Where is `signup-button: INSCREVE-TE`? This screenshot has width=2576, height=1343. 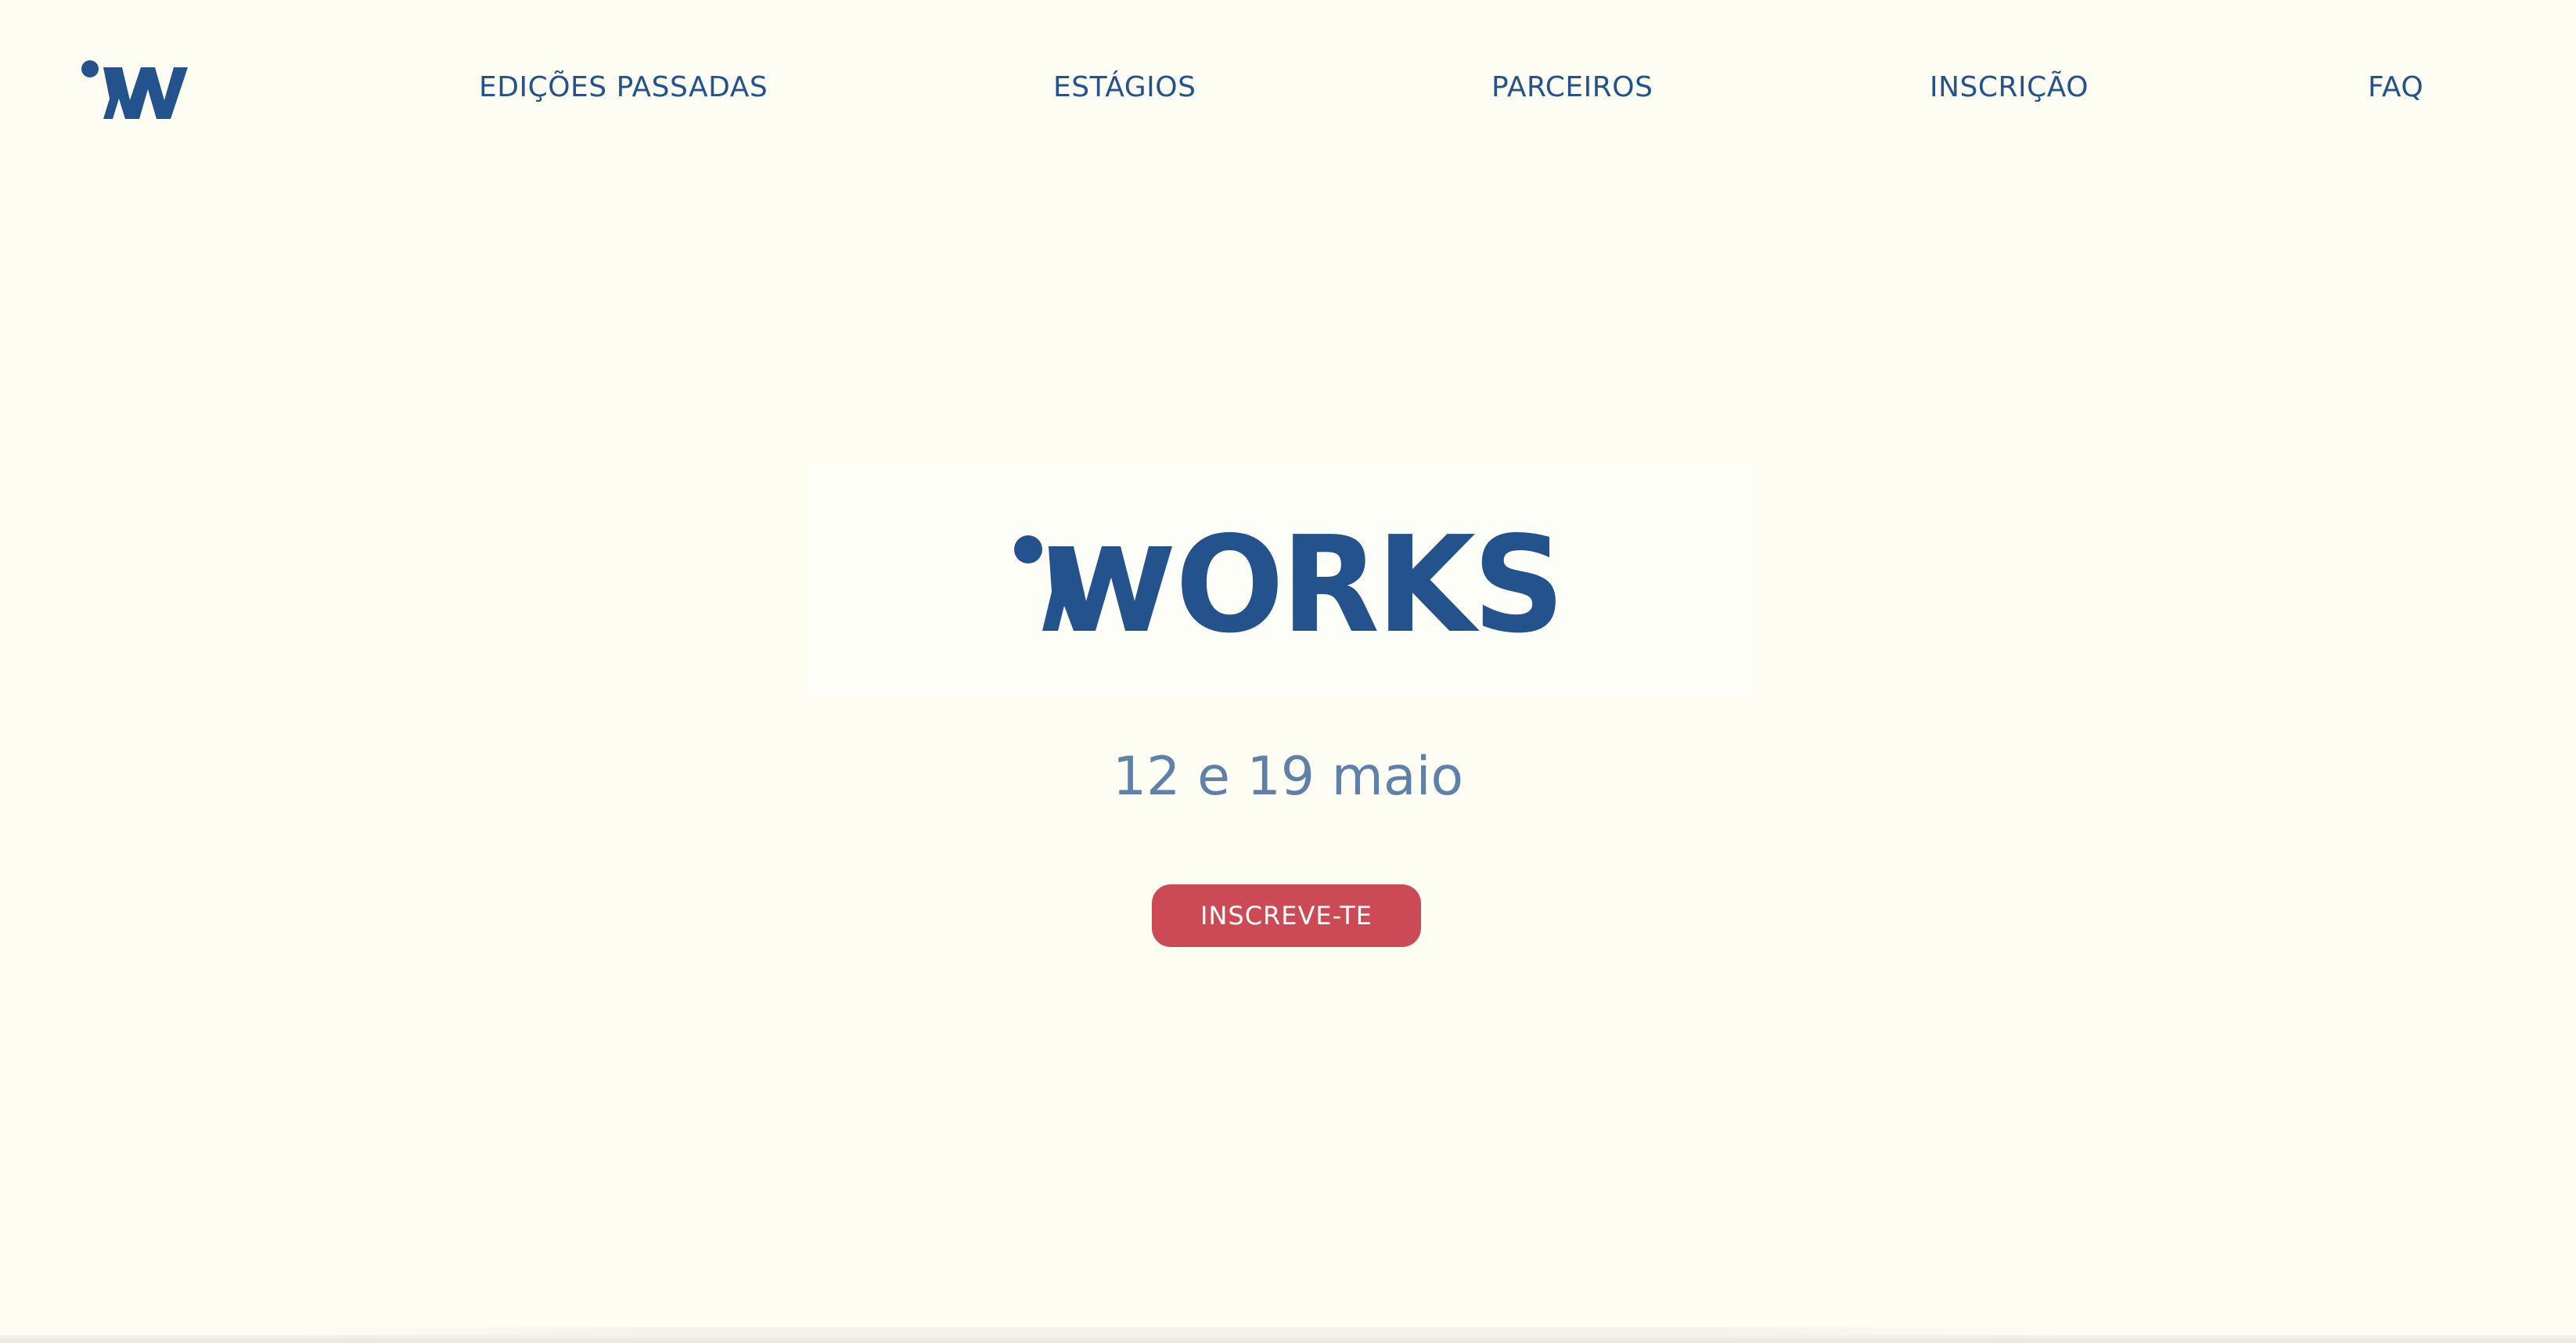
signup-button: INSCREVE-TE is located at coordinates (1287, 915).